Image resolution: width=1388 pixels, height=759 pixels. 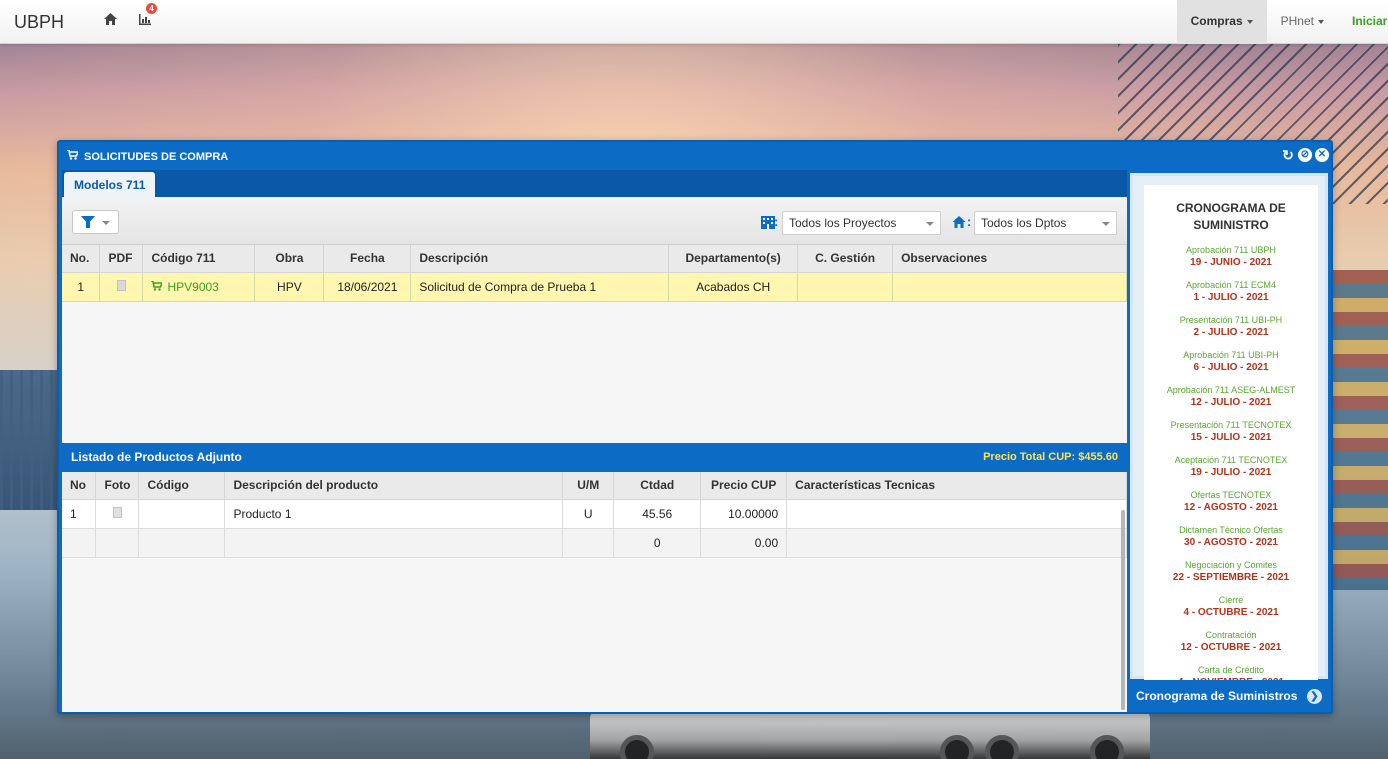 What do you see at coordinates (657, 486) in the screenshot?
I see `col-ctdad: Ctdad` at bounding box center [657, 486].